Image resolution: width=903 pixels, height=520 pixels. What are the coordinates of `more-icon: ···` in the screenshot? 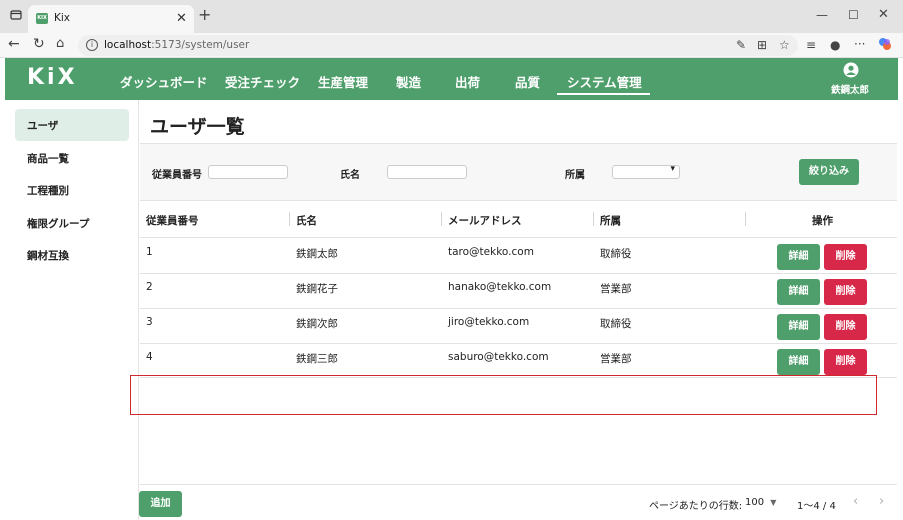 It's located at (859, 44).